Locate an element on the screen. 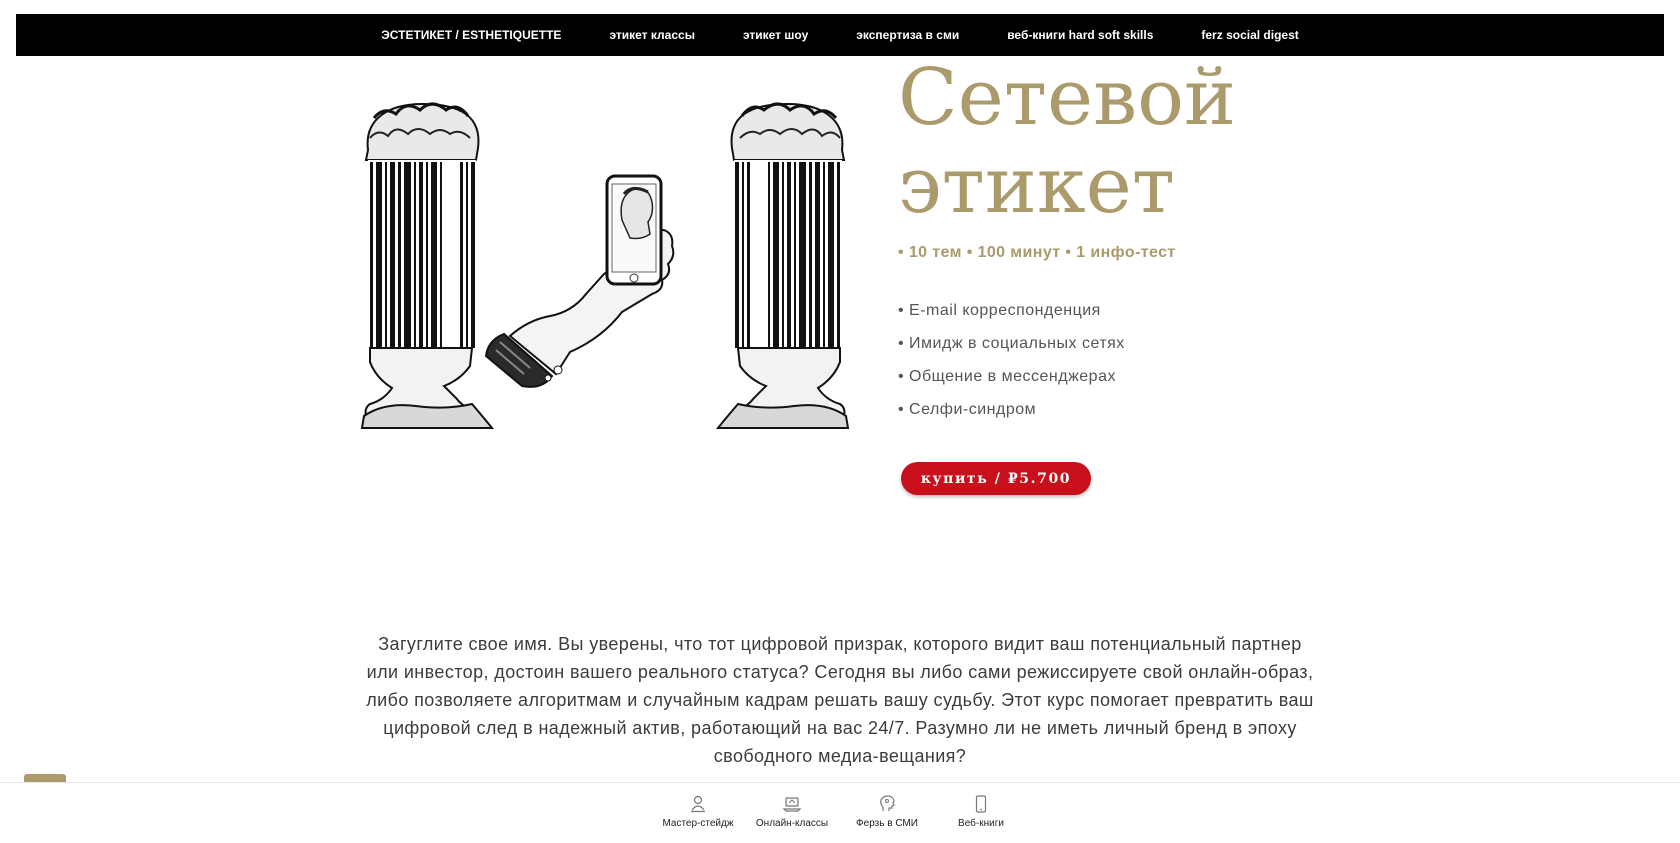 The width and height of the screenshot is (1680, 843). nav-item-etiquette-show: этикет шоу is located at coordinates (775, 35).